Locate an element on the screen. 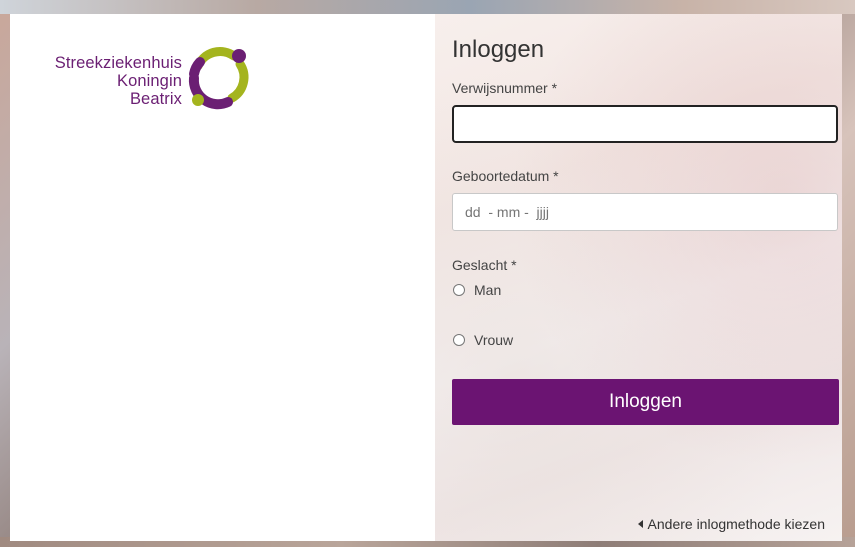 This screenshot has height=547, width=855. referral-number-label: Verwijsnummer * is located at coordinates (505, 88).